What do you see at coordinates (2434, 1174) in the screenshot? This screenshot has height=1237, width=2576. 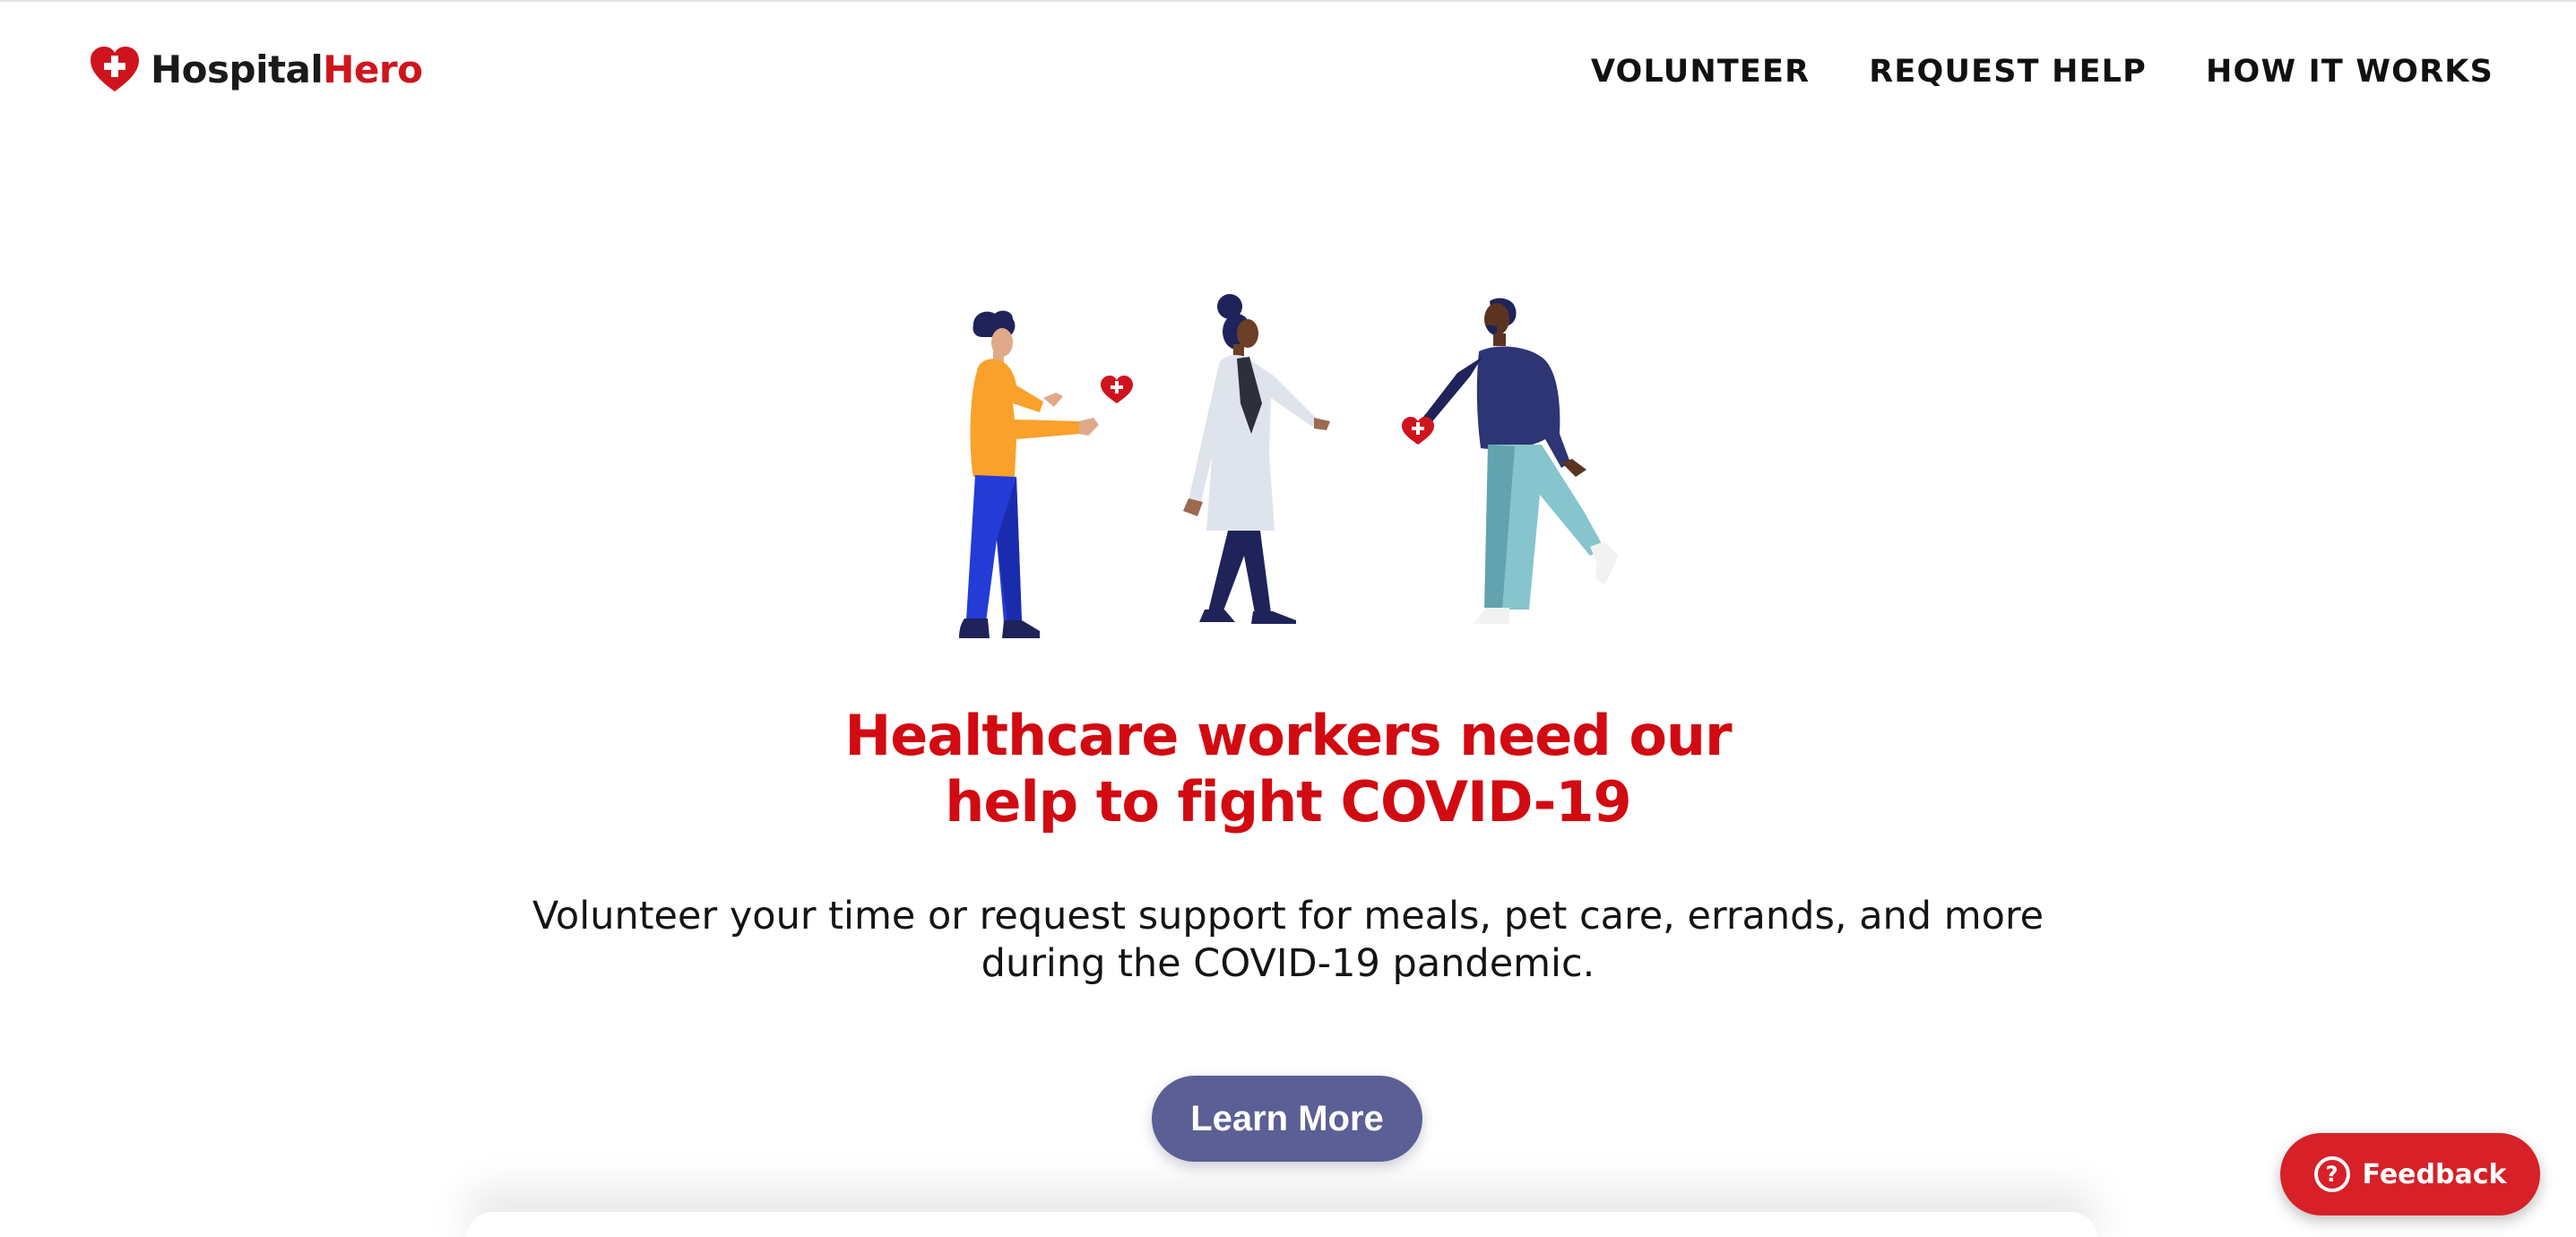 I see `feedback-label: Feedback` at bounding box center [2434, 1174].